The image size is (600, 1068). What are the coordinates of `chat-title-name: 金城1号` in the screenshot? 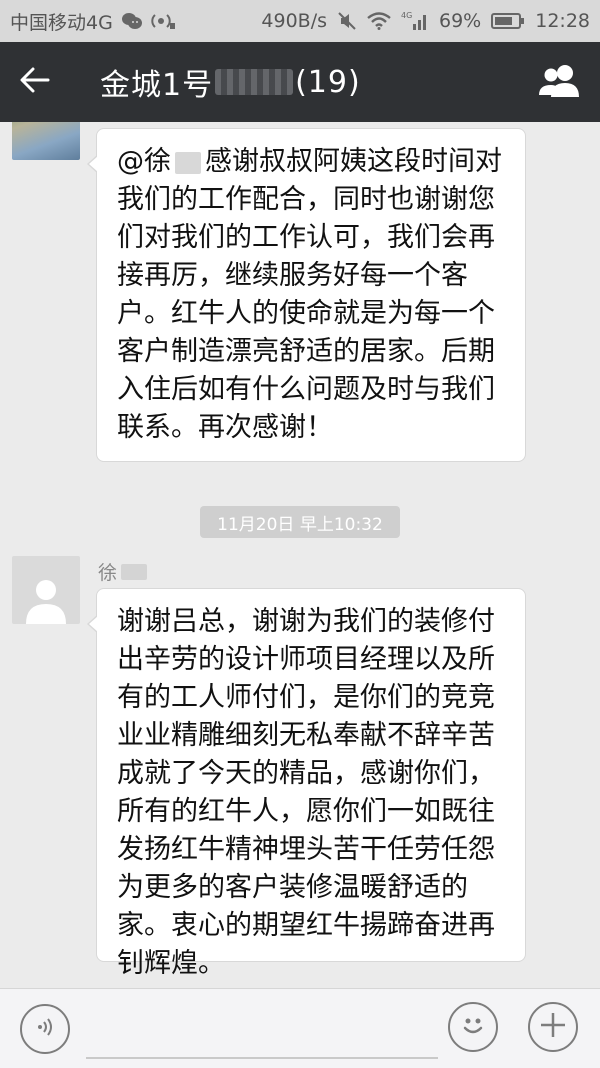 It's located at (157, 85).